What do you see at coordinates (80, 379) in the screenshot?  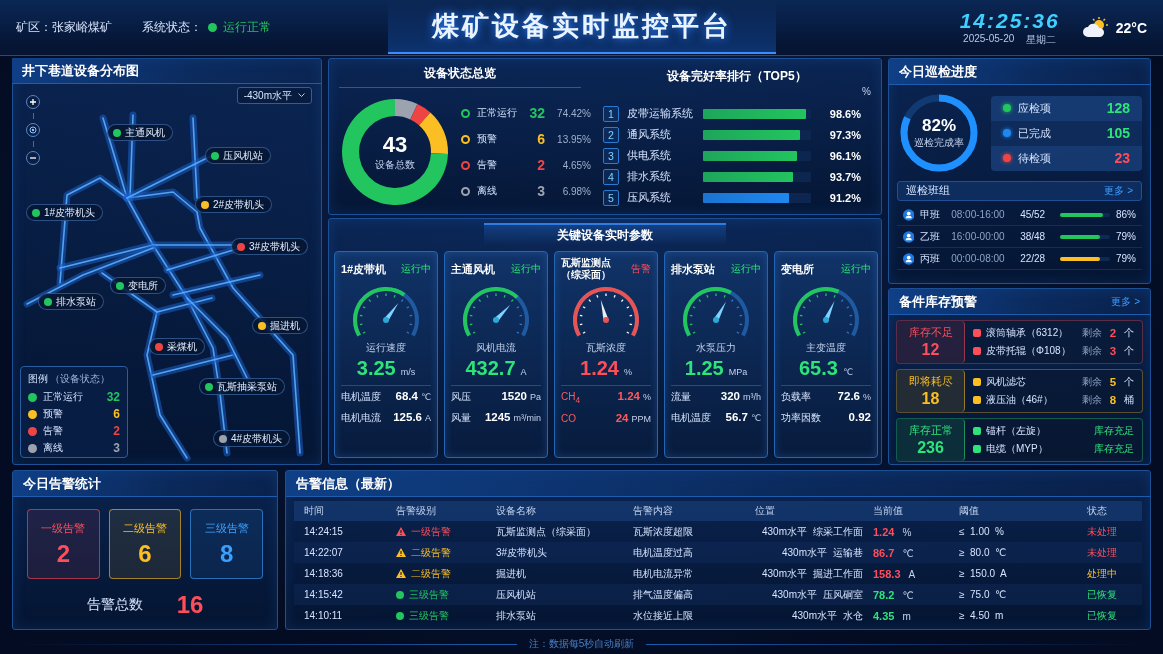 I see `legend-subtitle: （设备状态）` at bounding box center [80, 379].